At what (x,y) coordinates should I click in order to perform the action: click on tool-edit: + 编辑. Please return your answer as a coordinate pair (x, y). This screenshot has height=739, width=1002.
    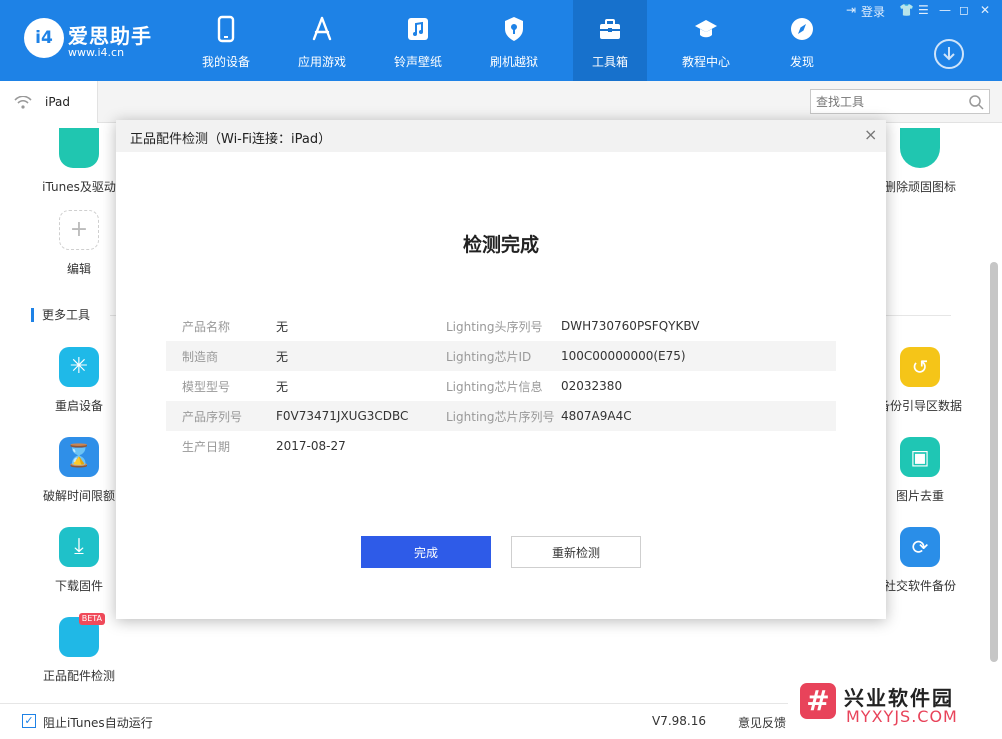
    Looking at the image, I should click on (79, 243).